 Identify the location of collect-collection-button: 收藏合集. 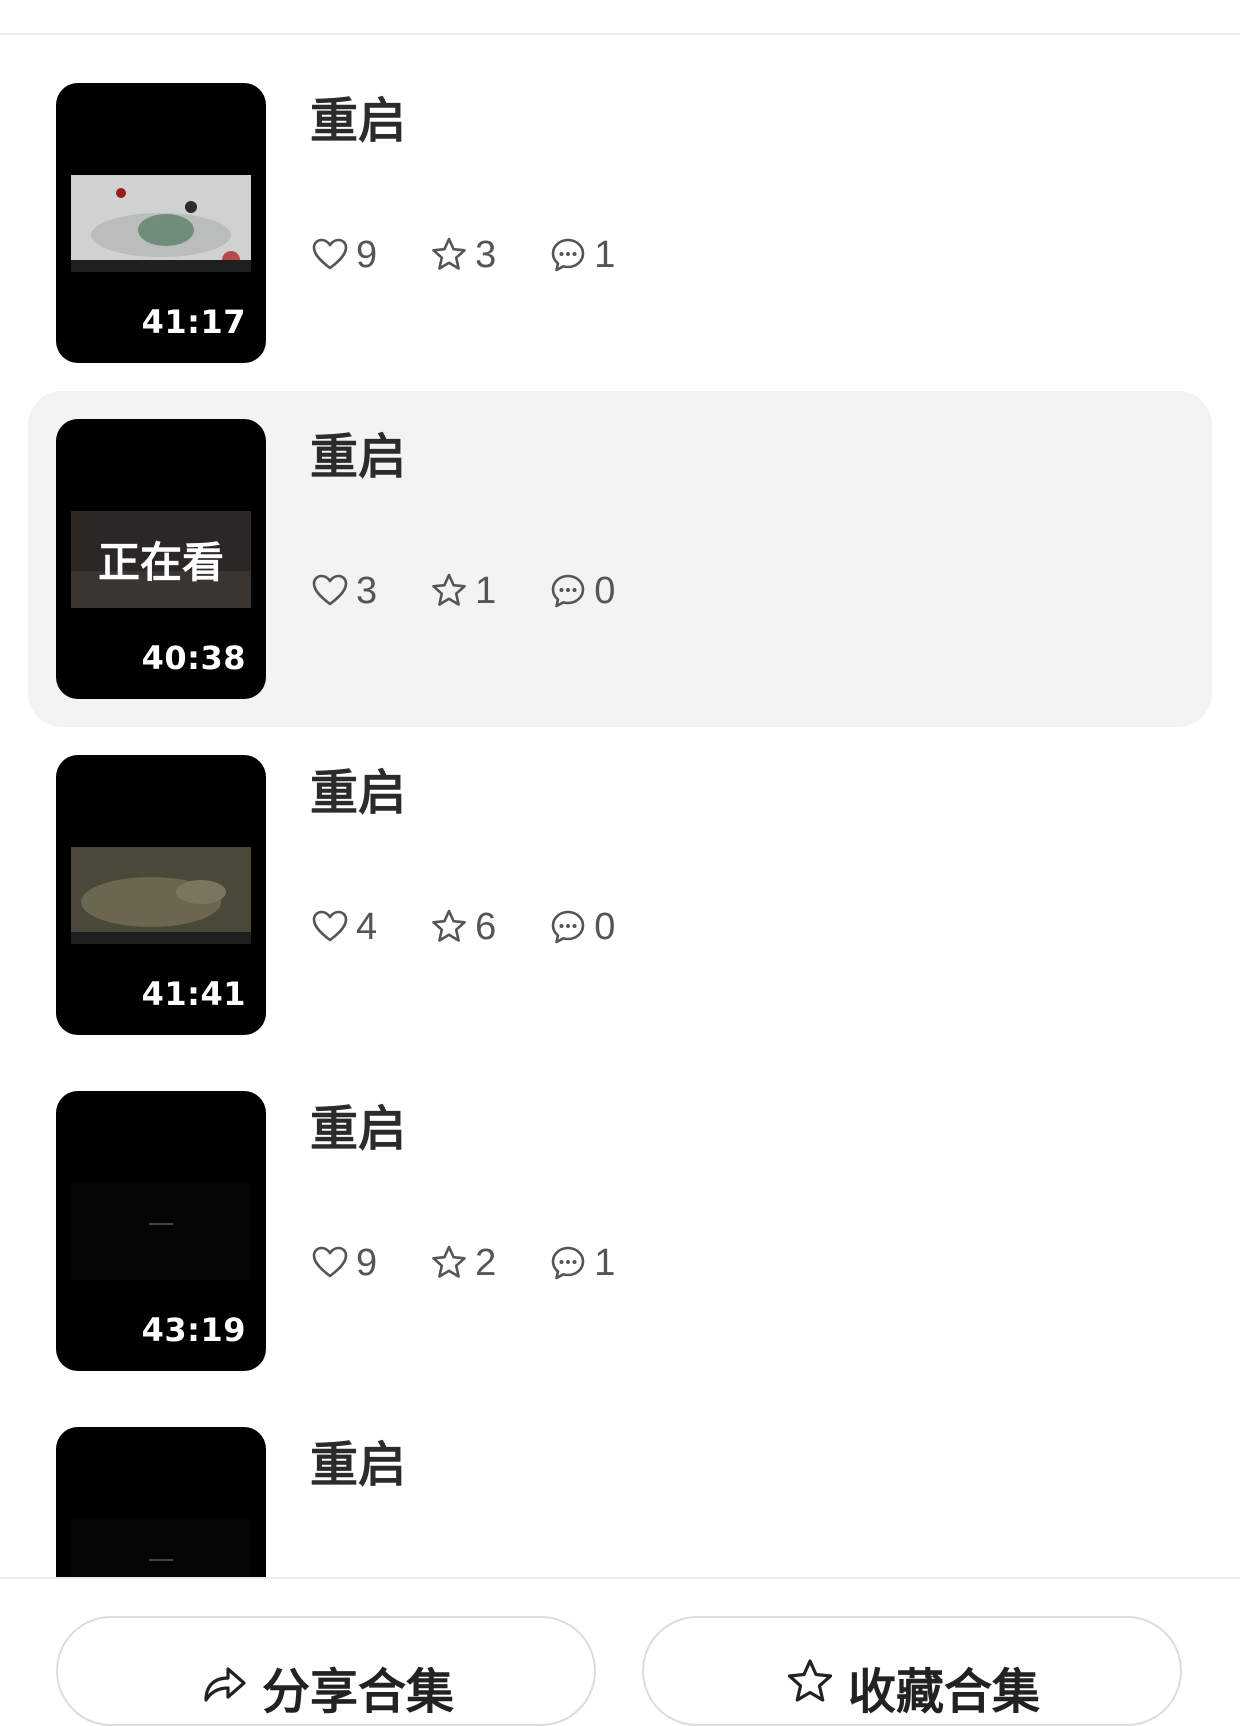
(912, 1671).